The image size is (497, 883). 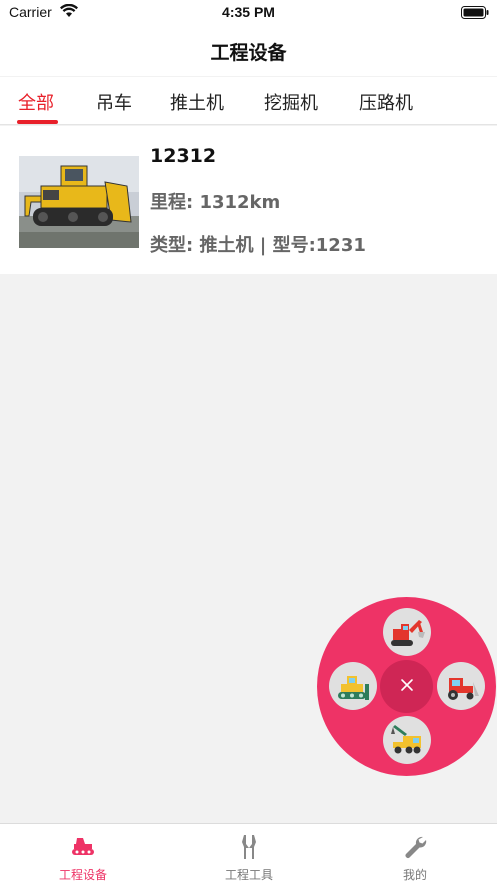 What do you see at coordinates (83, 847) in the screenshot?
I see `equipment-icon` at bounding box center [83, 847].